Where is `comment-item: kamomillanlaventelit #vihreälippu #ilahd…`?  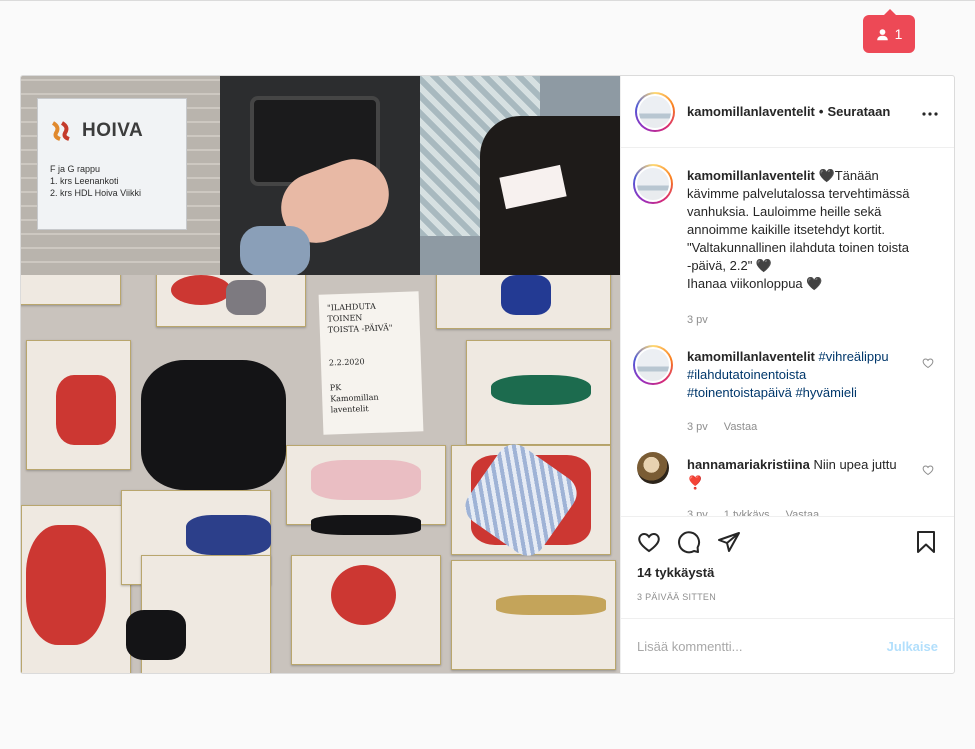 comment-item: kamomillanlaventelit #vihreälippu #ilahd… is located at coordinates (785, 390).